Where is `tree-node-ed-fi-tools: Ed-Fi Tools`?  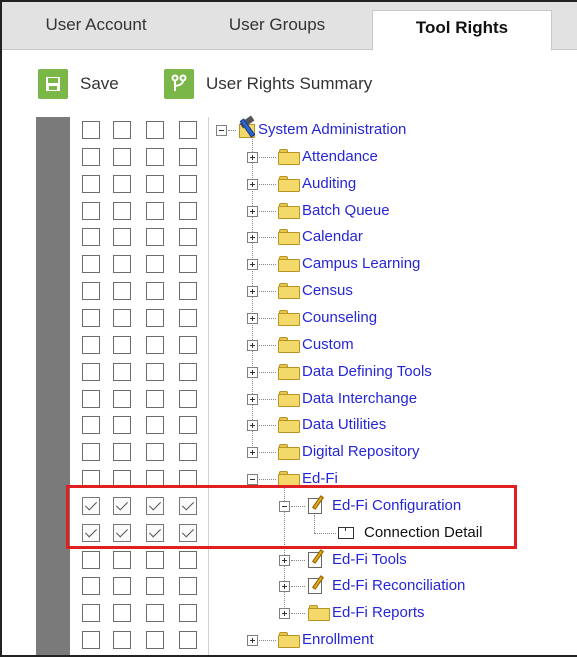
tree-node-ed-fi-tools: Ed-Fi Tools is located at coordinates (369, 560).